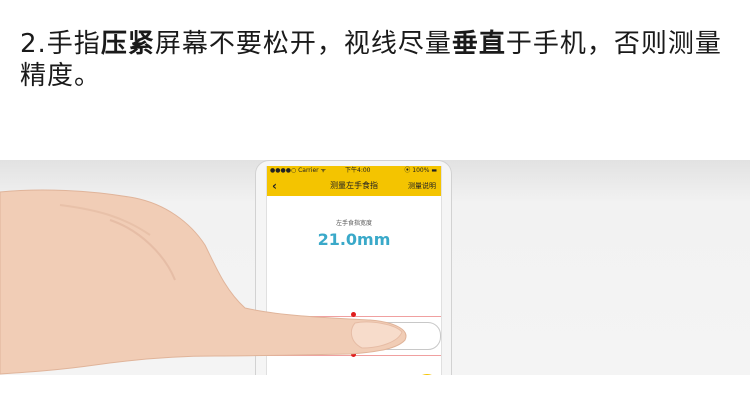 This screenshot has height=417, width=750. Describe the element at coordinates (127, 44) in the screenshot. I see `instruction-emphasis-press: 压紧` at that location.